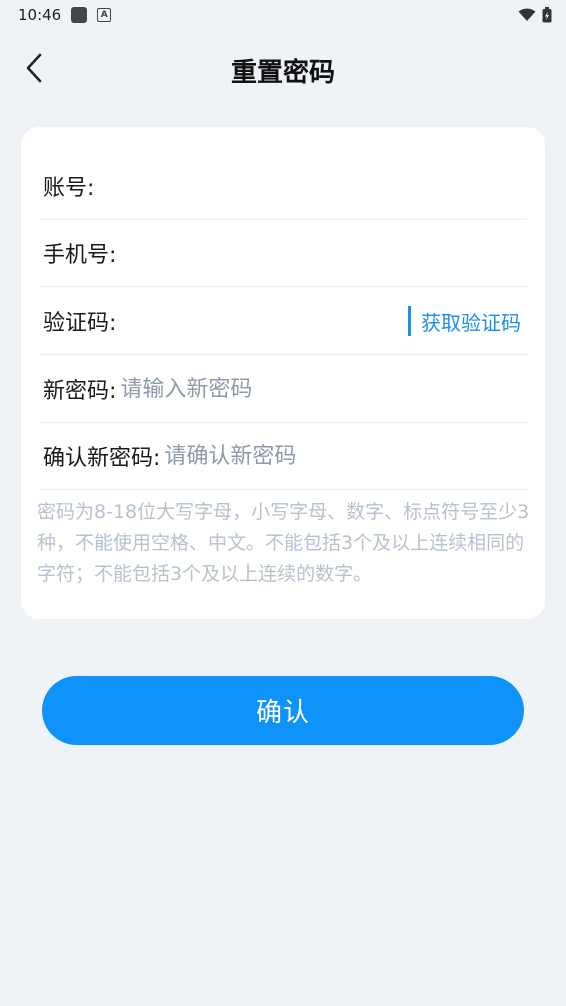 This screenshot has width=566, height=1006. I want to click on confirm-password-row: 确认新密码:, so click(283, 456).